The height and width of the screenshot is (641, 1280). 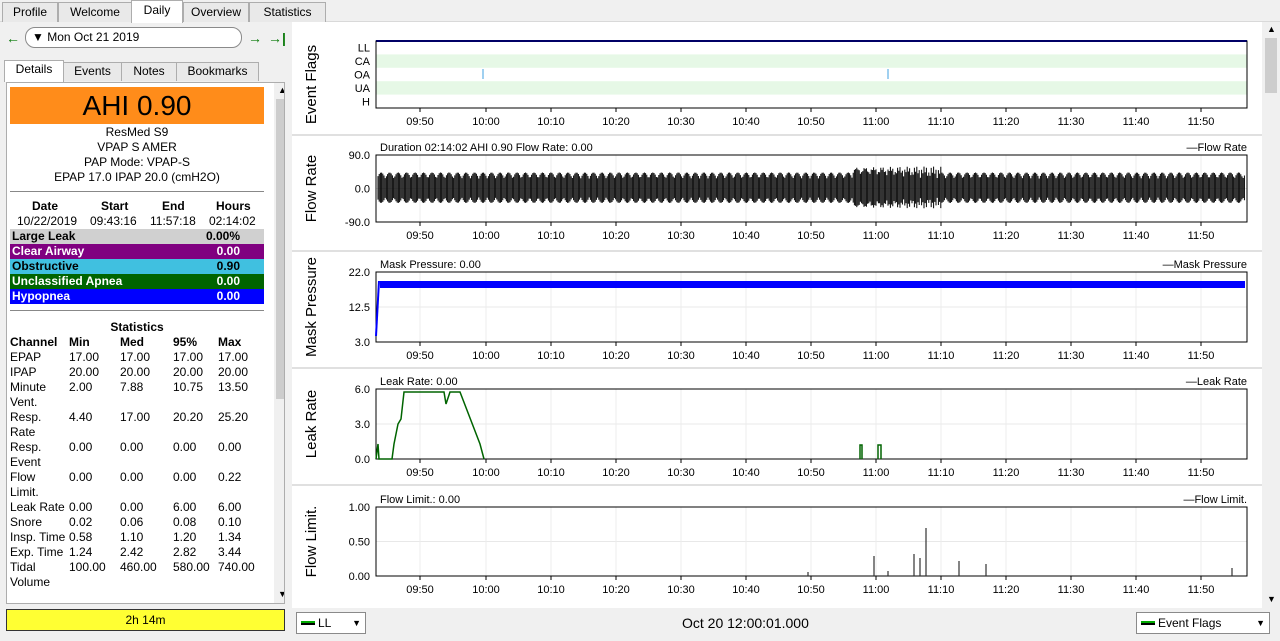 What do you see at coordinates (230, 537) in the screenshot?
I see `stats-cell: 1.34` at bounding box center [230, 537].